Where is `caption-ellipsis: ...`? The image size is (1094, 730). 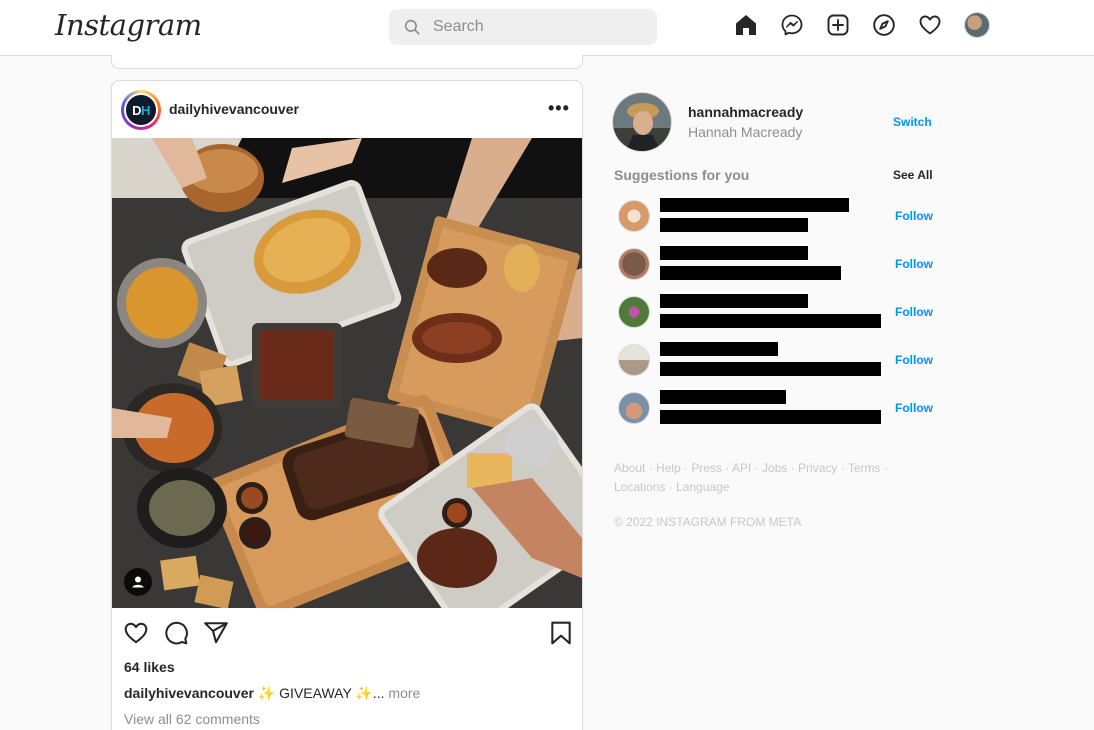
caption-ellipsis: ... is located at coordinates (380, 693).